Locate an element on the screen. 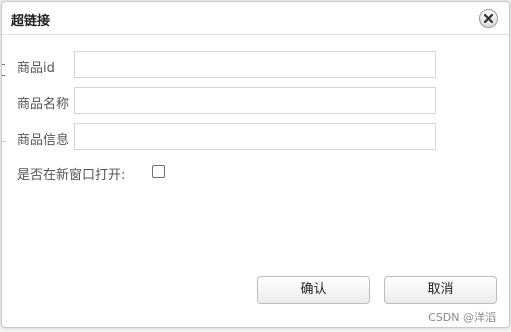  close-circle-icon is located at coordinates (488, 18).